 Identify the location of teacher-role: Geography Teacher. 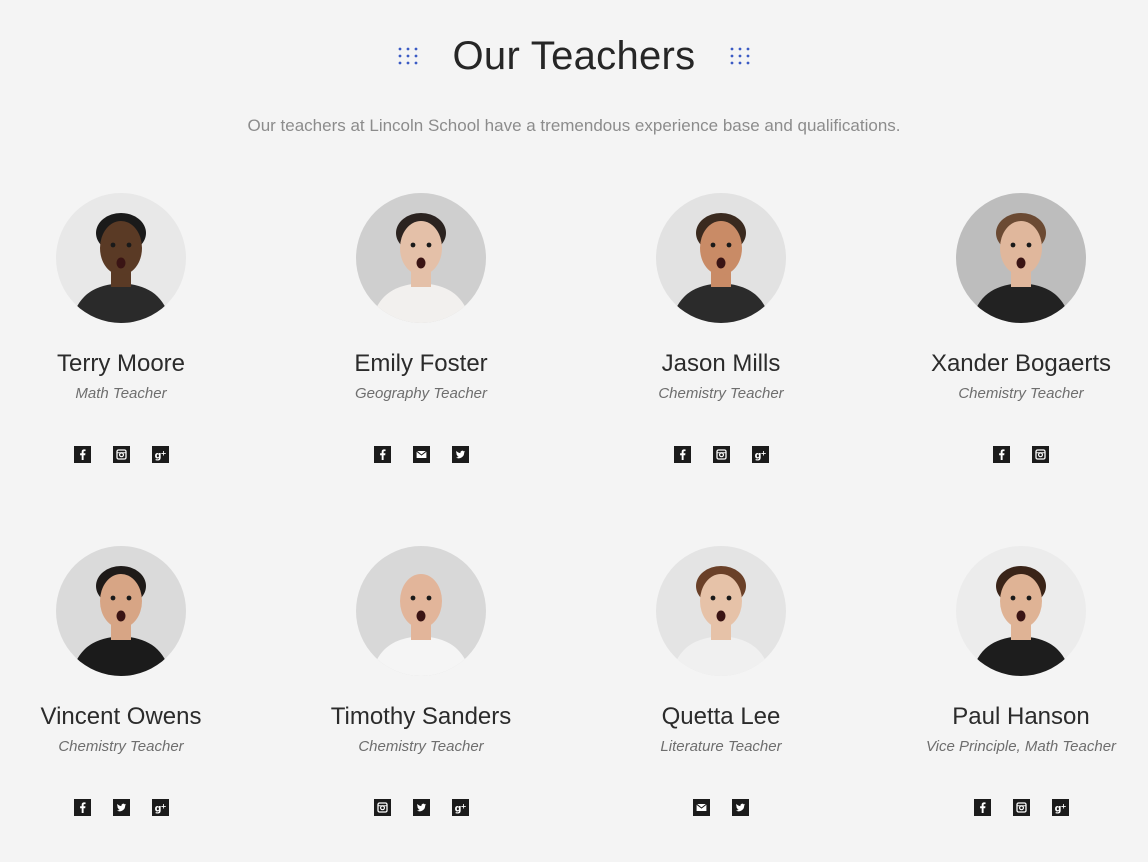
(421, 393).